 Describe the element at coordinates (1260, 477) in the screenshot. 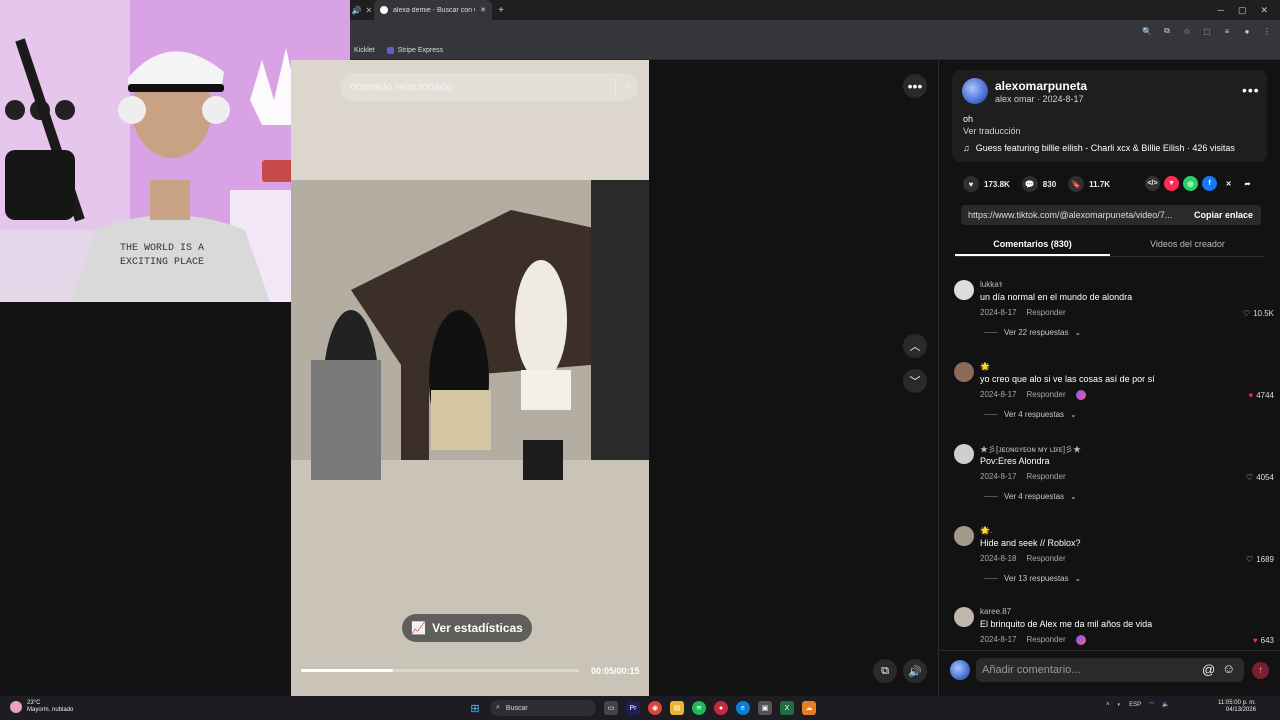

I see `comment-like-button: ♡ 4054` at that location.